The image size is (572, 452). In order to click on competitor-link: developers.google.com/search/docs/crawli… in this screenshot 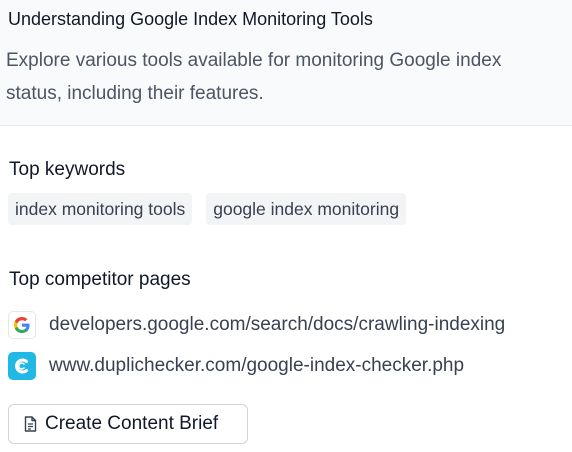, I will do `click(256, 325)`.